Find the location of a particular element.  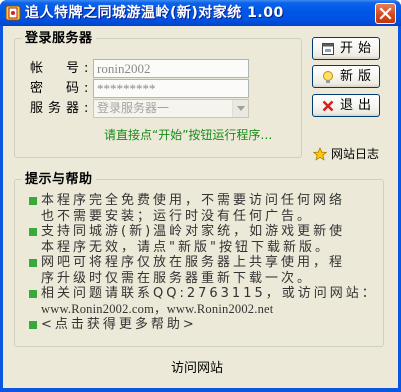

website-urls: www.Ronin2002.com，www.Ronin2002.net is located at coordinates (157, 310).